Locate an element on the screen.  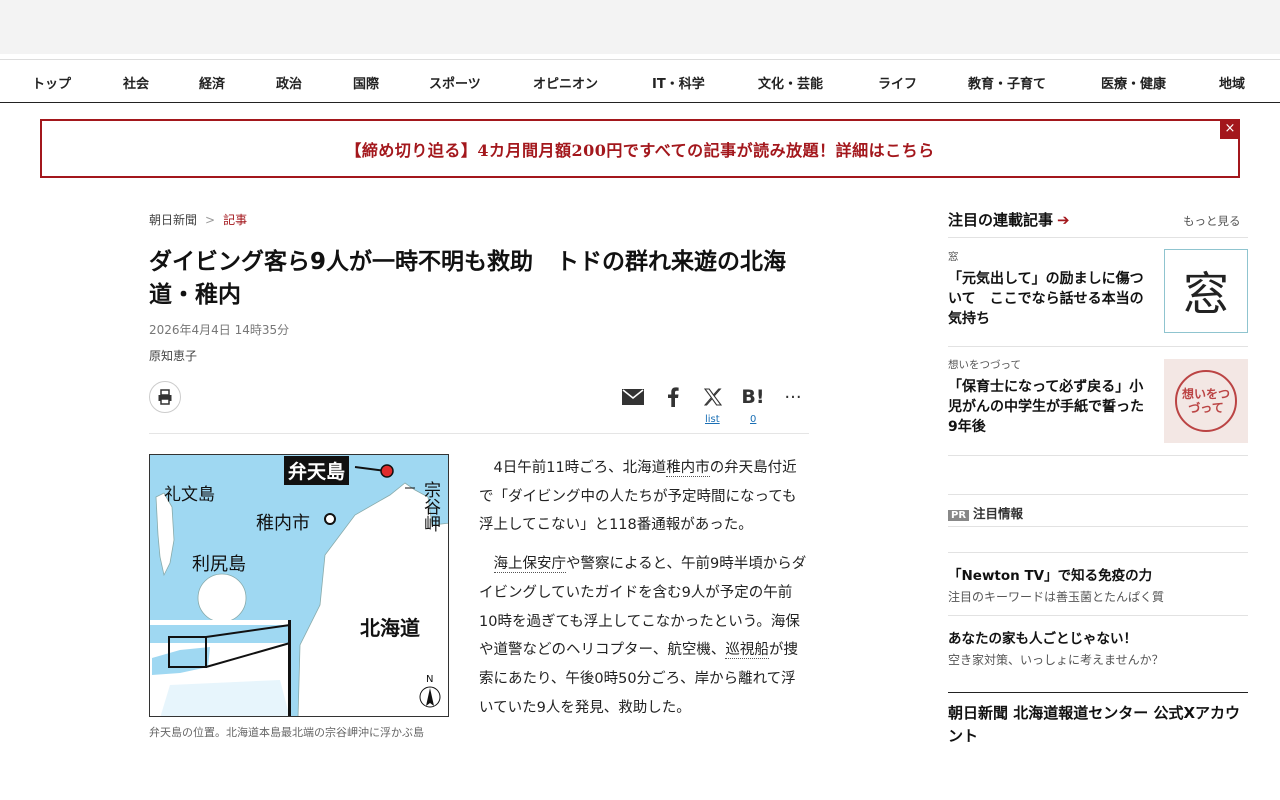
hatena-count: 0 is located at coordinates (753, 419).